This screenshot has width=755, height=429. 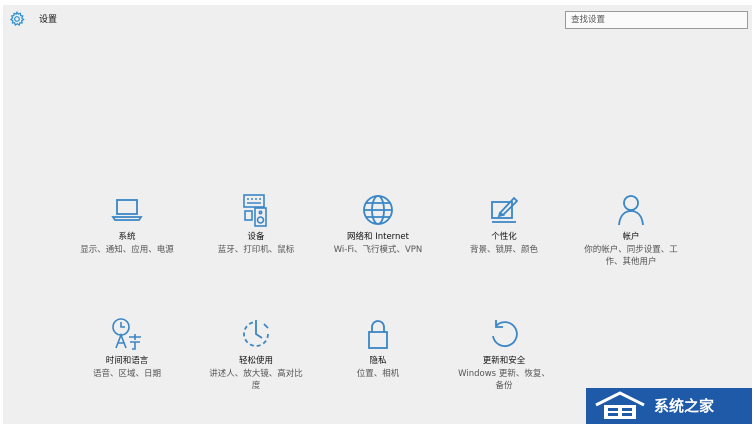 I want to click on watermark-logo: 系统之家, so click(x=669, y=406).